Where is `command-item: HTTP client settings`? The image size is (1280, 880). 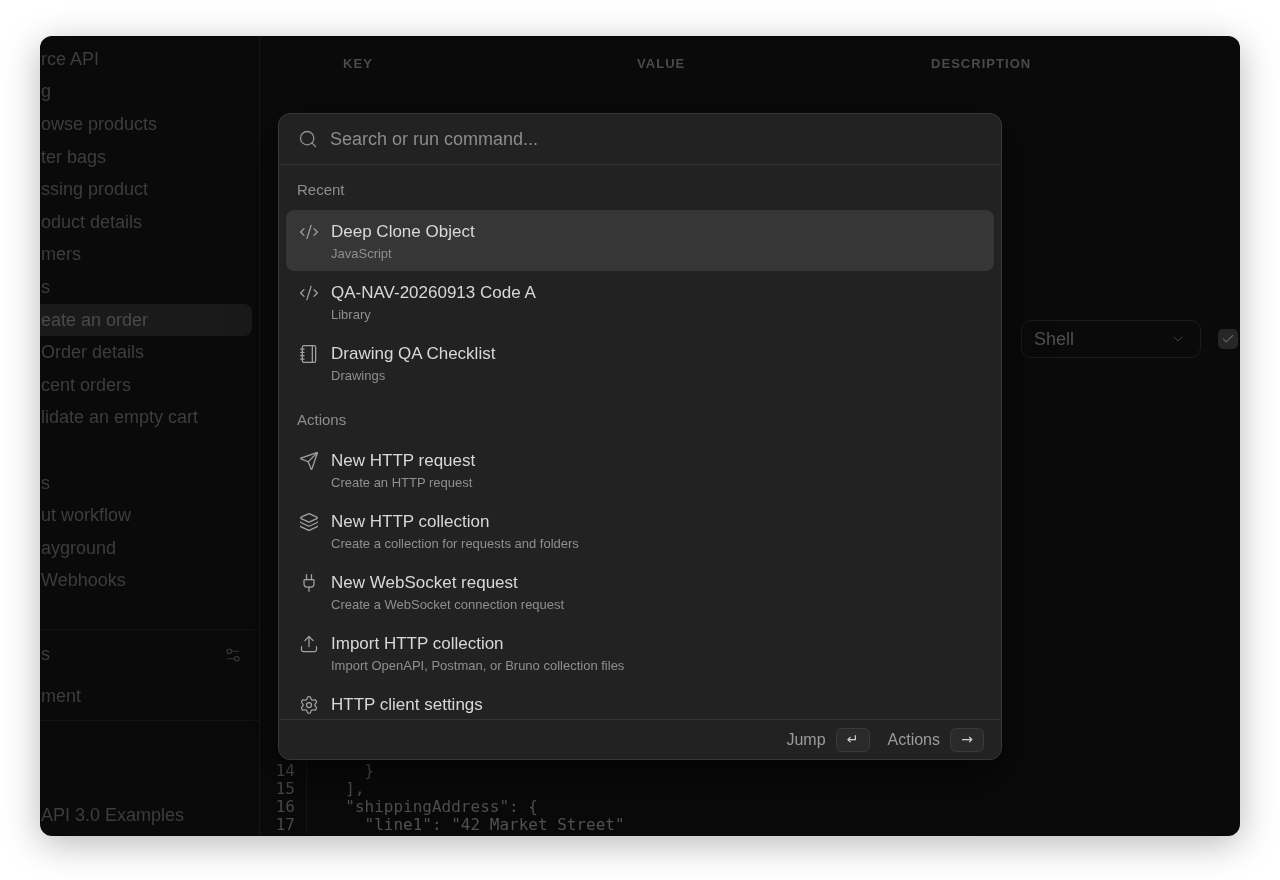
command-item: HTTP client settings is located at coordinates (640, 699).